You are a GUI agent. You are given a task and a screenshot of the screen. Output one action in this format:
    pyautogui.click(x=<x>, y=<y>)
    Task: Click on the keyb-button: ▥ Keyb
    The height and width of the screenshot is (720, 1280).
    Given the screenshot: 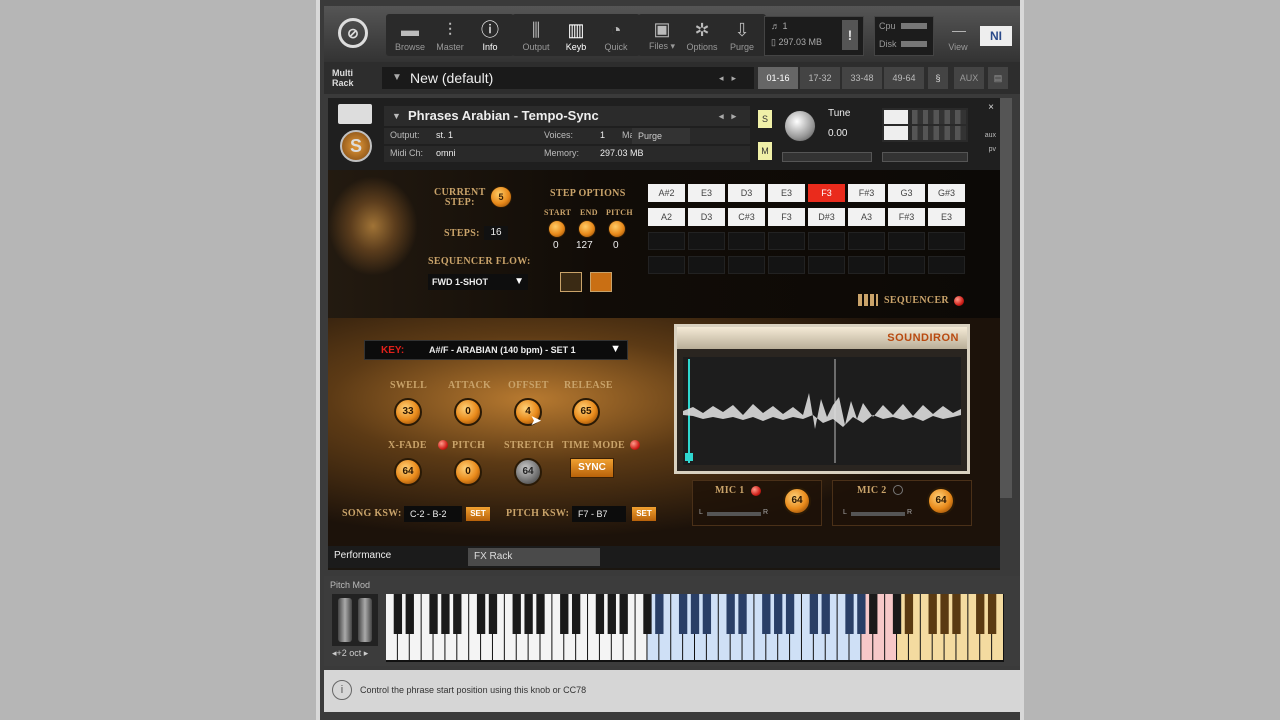 What is the action you would take?
    pyautogui.click(x=576, y=35)
    